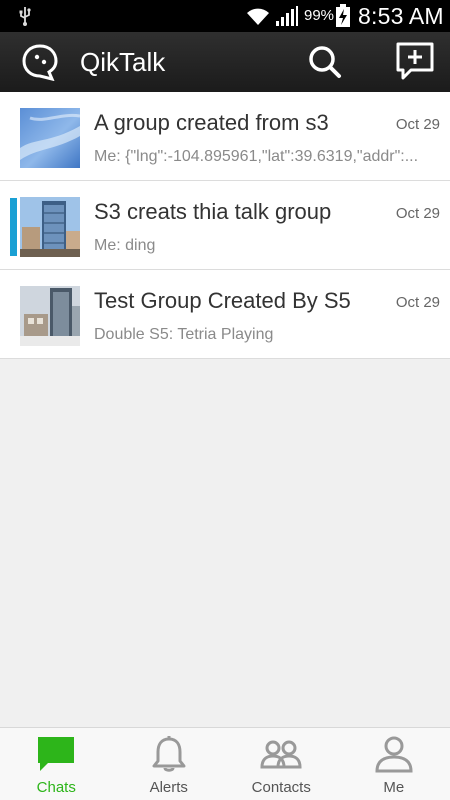 The height and width of the screenshot is (800, 450). I want to click on clock: 8:53 AM, so click(401, 16).